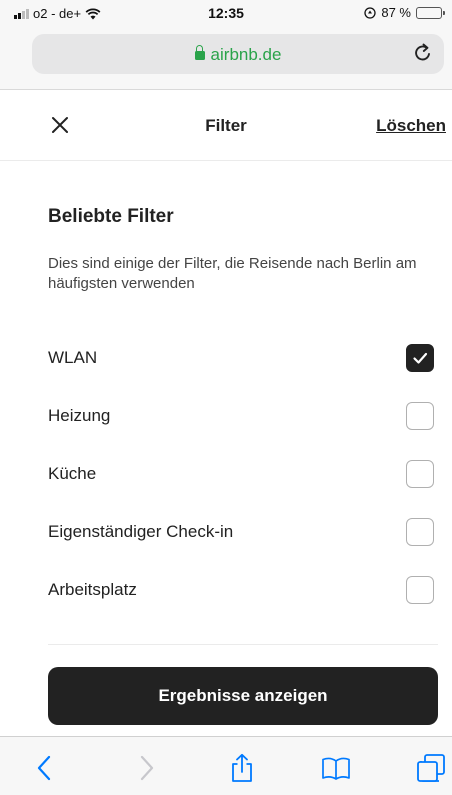  Describe the element at coordinates (72, 473) in the screenshot. I see `filter-label: Küche` at that location.